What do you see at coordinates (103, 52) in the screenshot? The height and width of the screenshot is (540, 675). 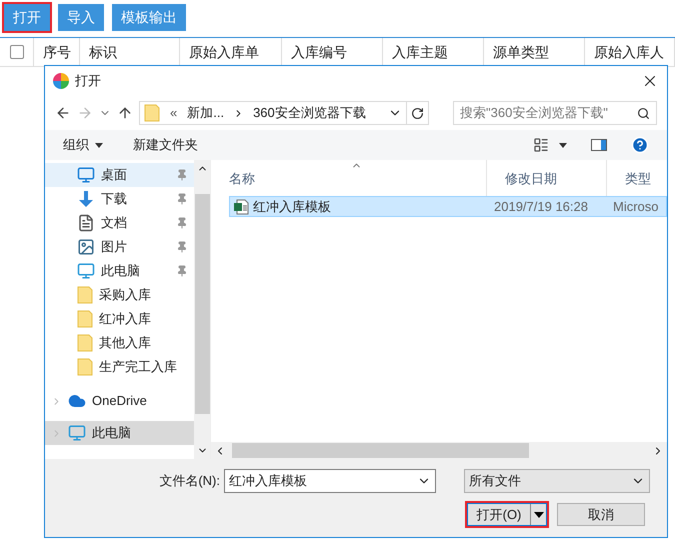 I see `column-header: 标识` at bounding box center [103, 52].